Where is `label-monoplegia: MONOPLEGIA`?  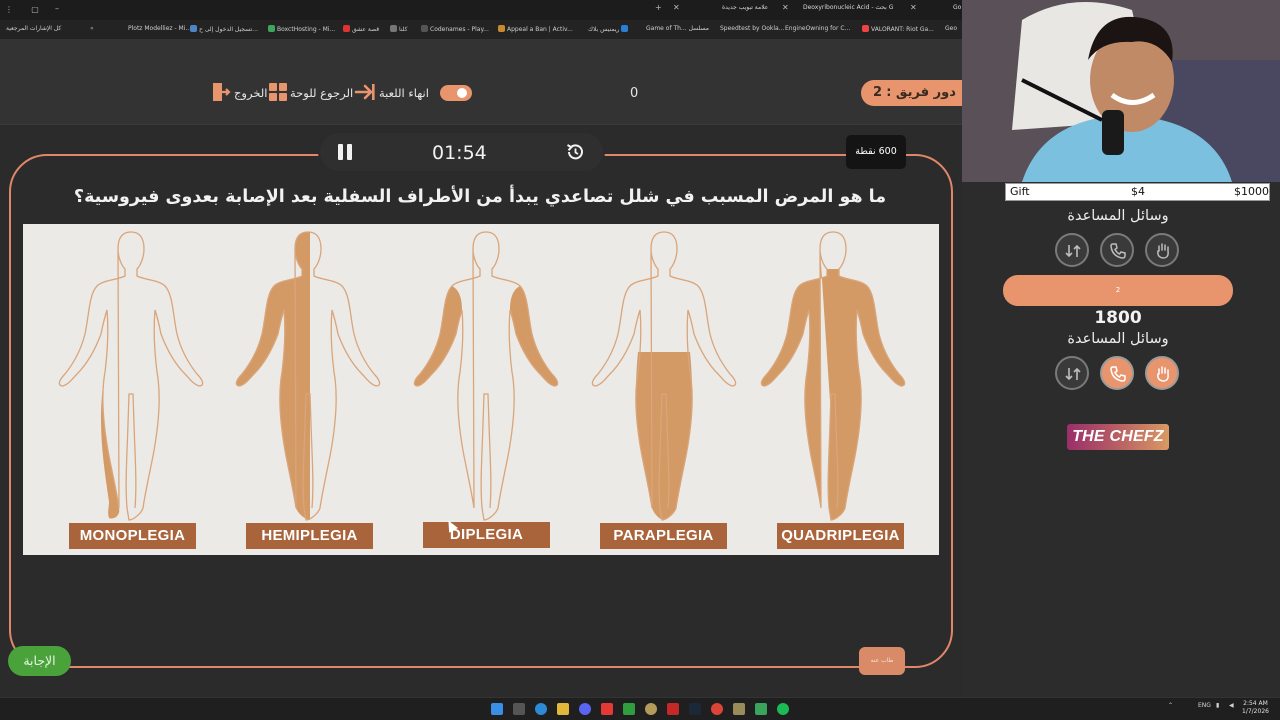
label-monoplegia: MONOPLEGIA is located at coordinates (132, 536).